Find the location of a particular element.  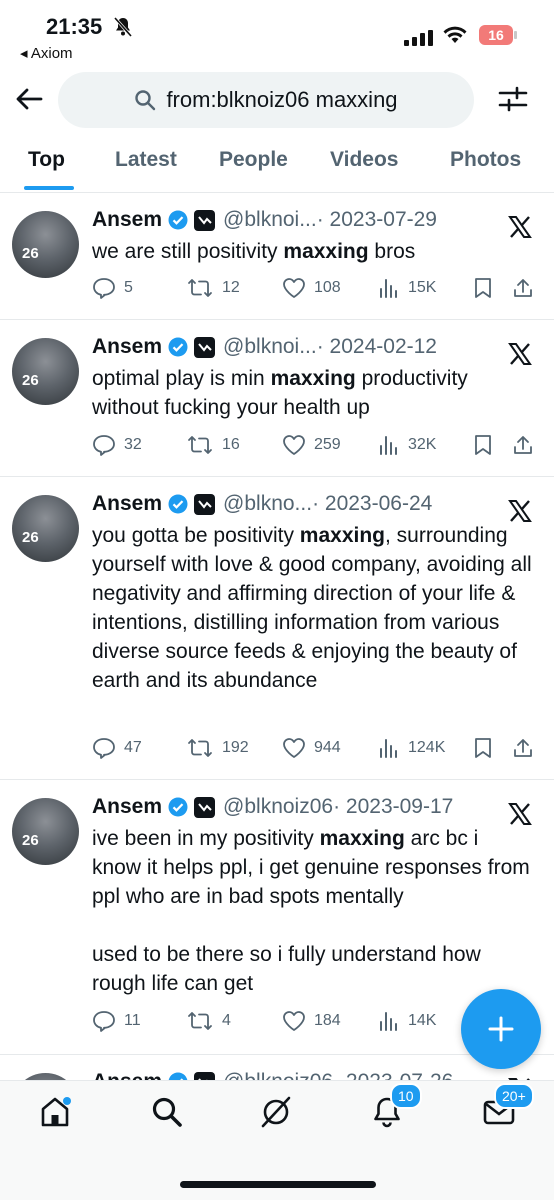

like-button: 259 is located at coordinates (330, 445).